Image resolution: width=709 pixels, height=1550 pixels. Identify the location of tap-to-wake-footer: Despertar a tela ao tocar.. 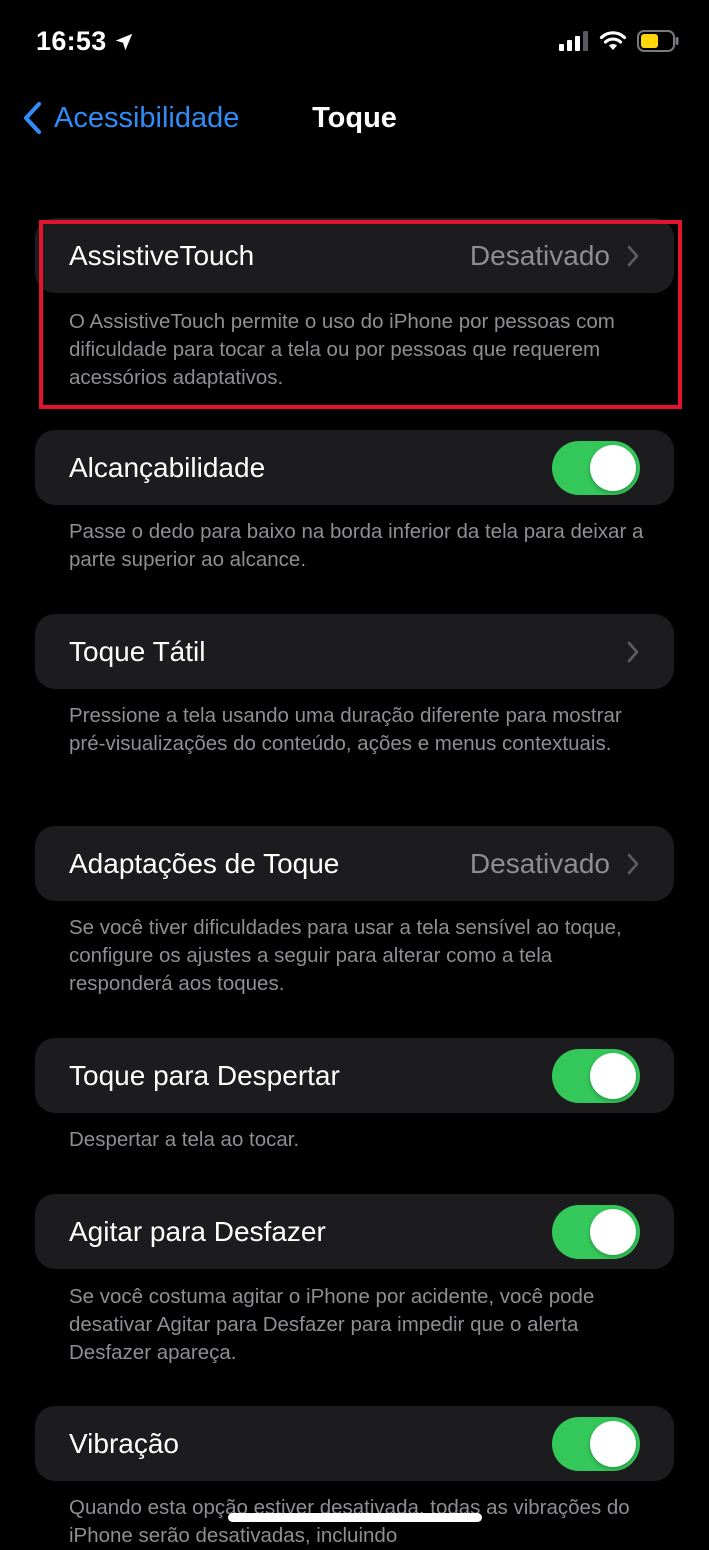
(184, 1139).